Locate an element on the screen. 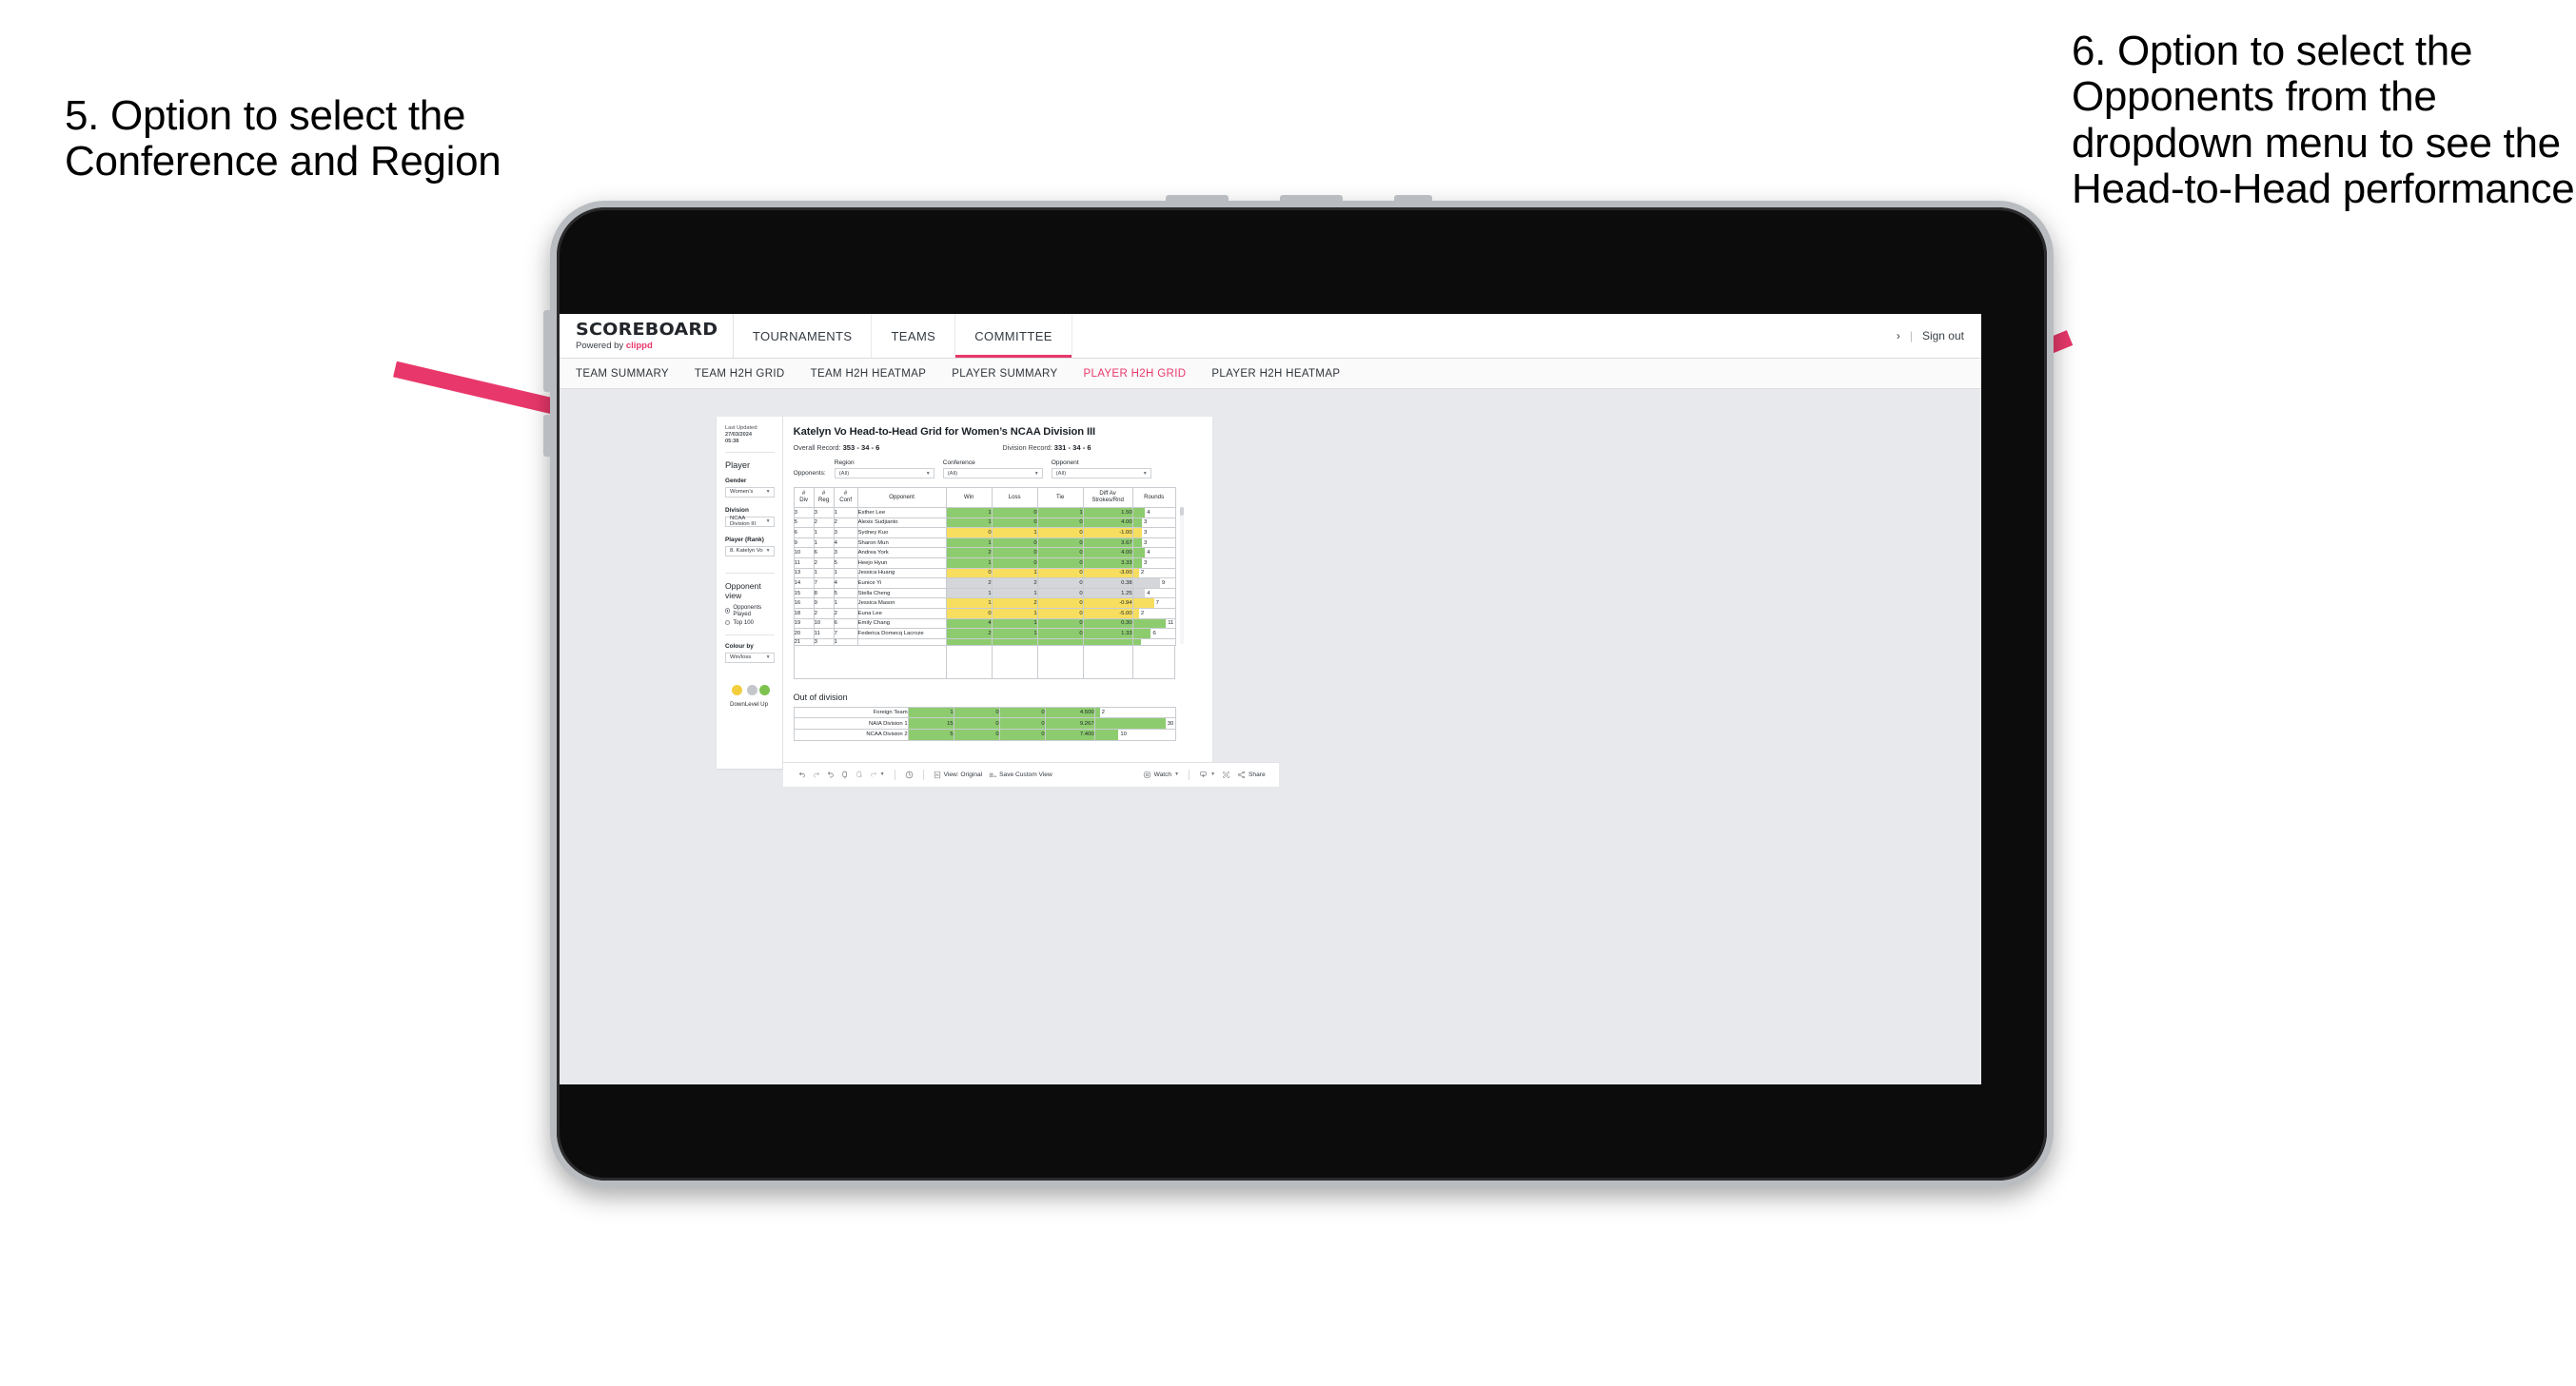 This screenshot has height=1386, width=2576. col-conf: # Conf is located at coordinates (845, 497).